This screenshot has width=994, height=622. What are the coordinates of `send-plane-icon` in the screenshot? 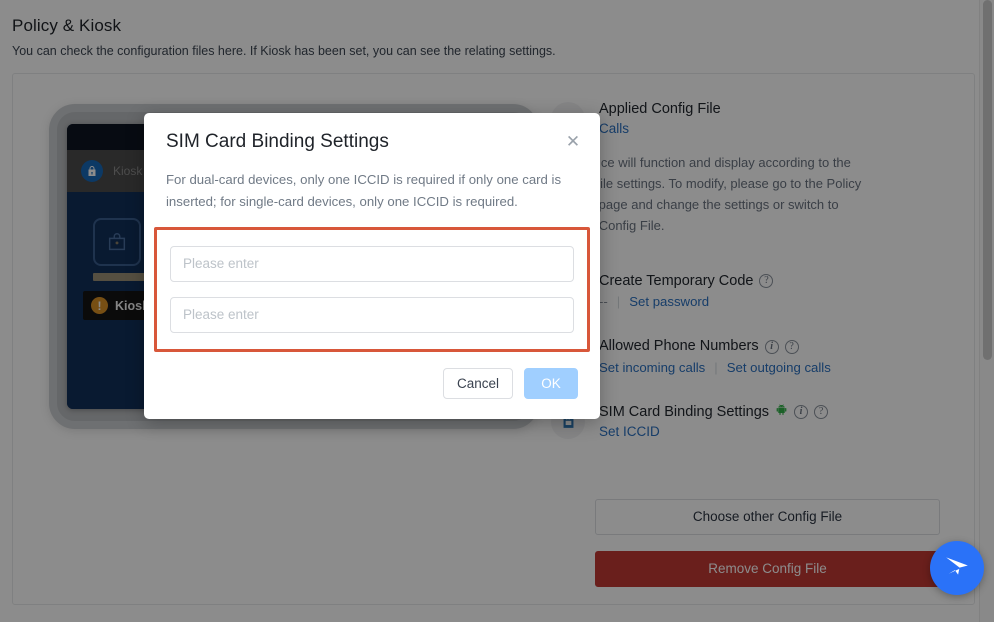 It's located at (957, 568).